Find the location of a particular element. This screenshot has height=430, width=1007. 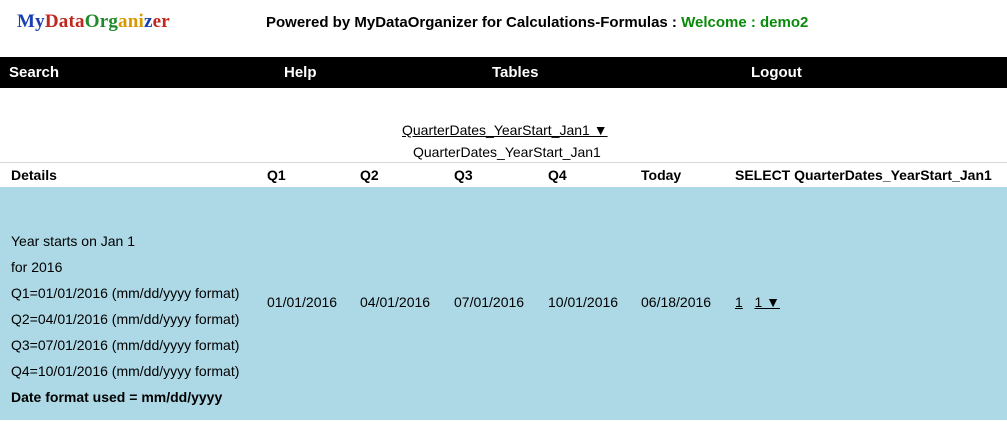

logo-letter: M is located at coordinates (26, 21).